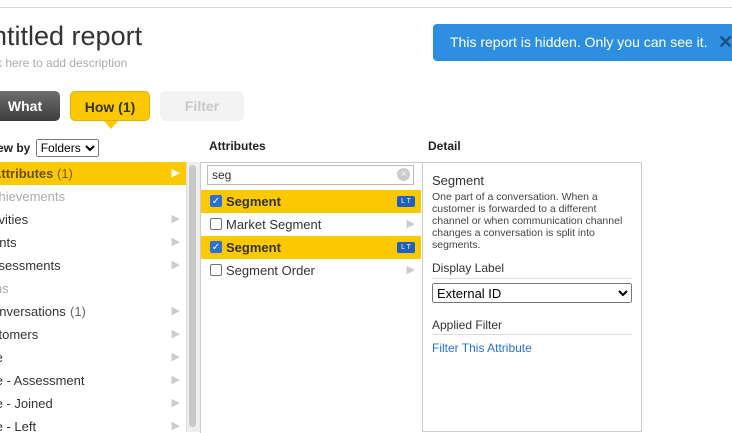  What do you see at coordinates (93, 334) in the screenshot?
I see `folder-item: stomers ▶` at bounding box center [93, 334].